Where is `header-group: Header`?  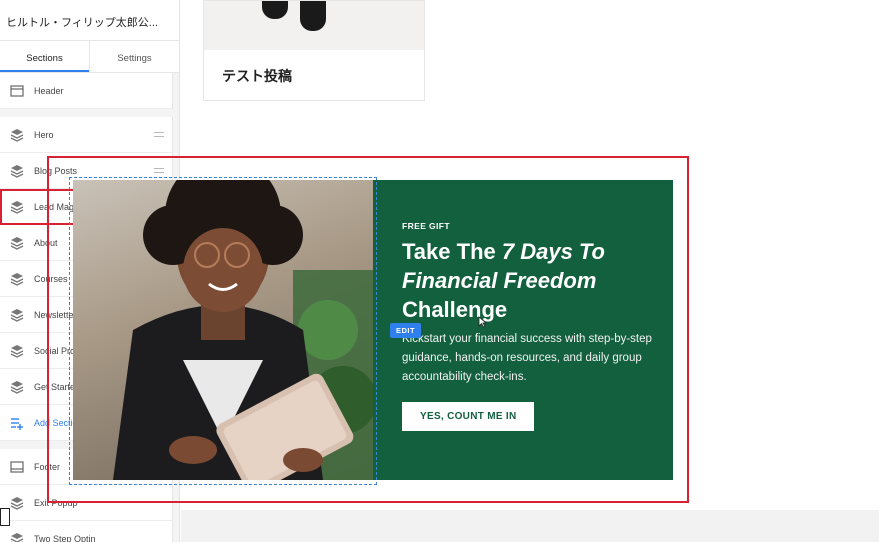
header-group: Header is located at coordinates (86, 91).